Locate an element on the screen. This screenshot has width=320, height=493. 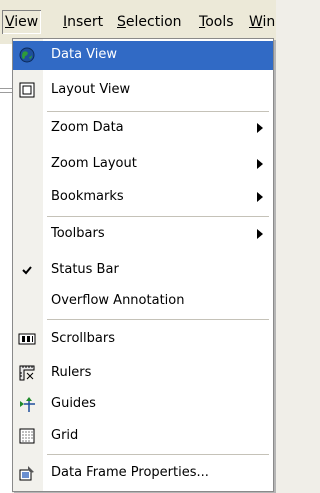
page-icon is located at coordinates (27, 90).